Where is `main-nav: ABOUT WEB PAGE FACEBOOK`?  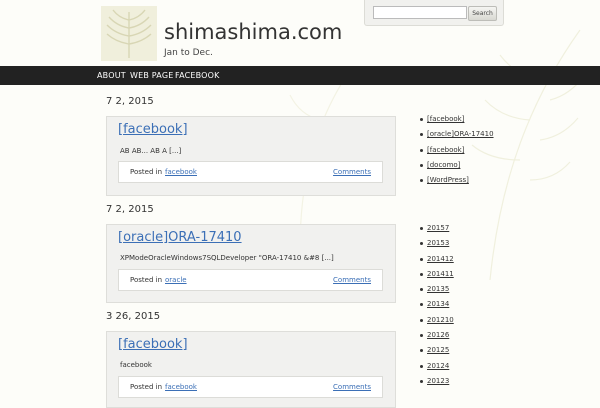 main-nav: ABOUT WEB PAGE FACEBOOK is located at coordinates (300, 75).